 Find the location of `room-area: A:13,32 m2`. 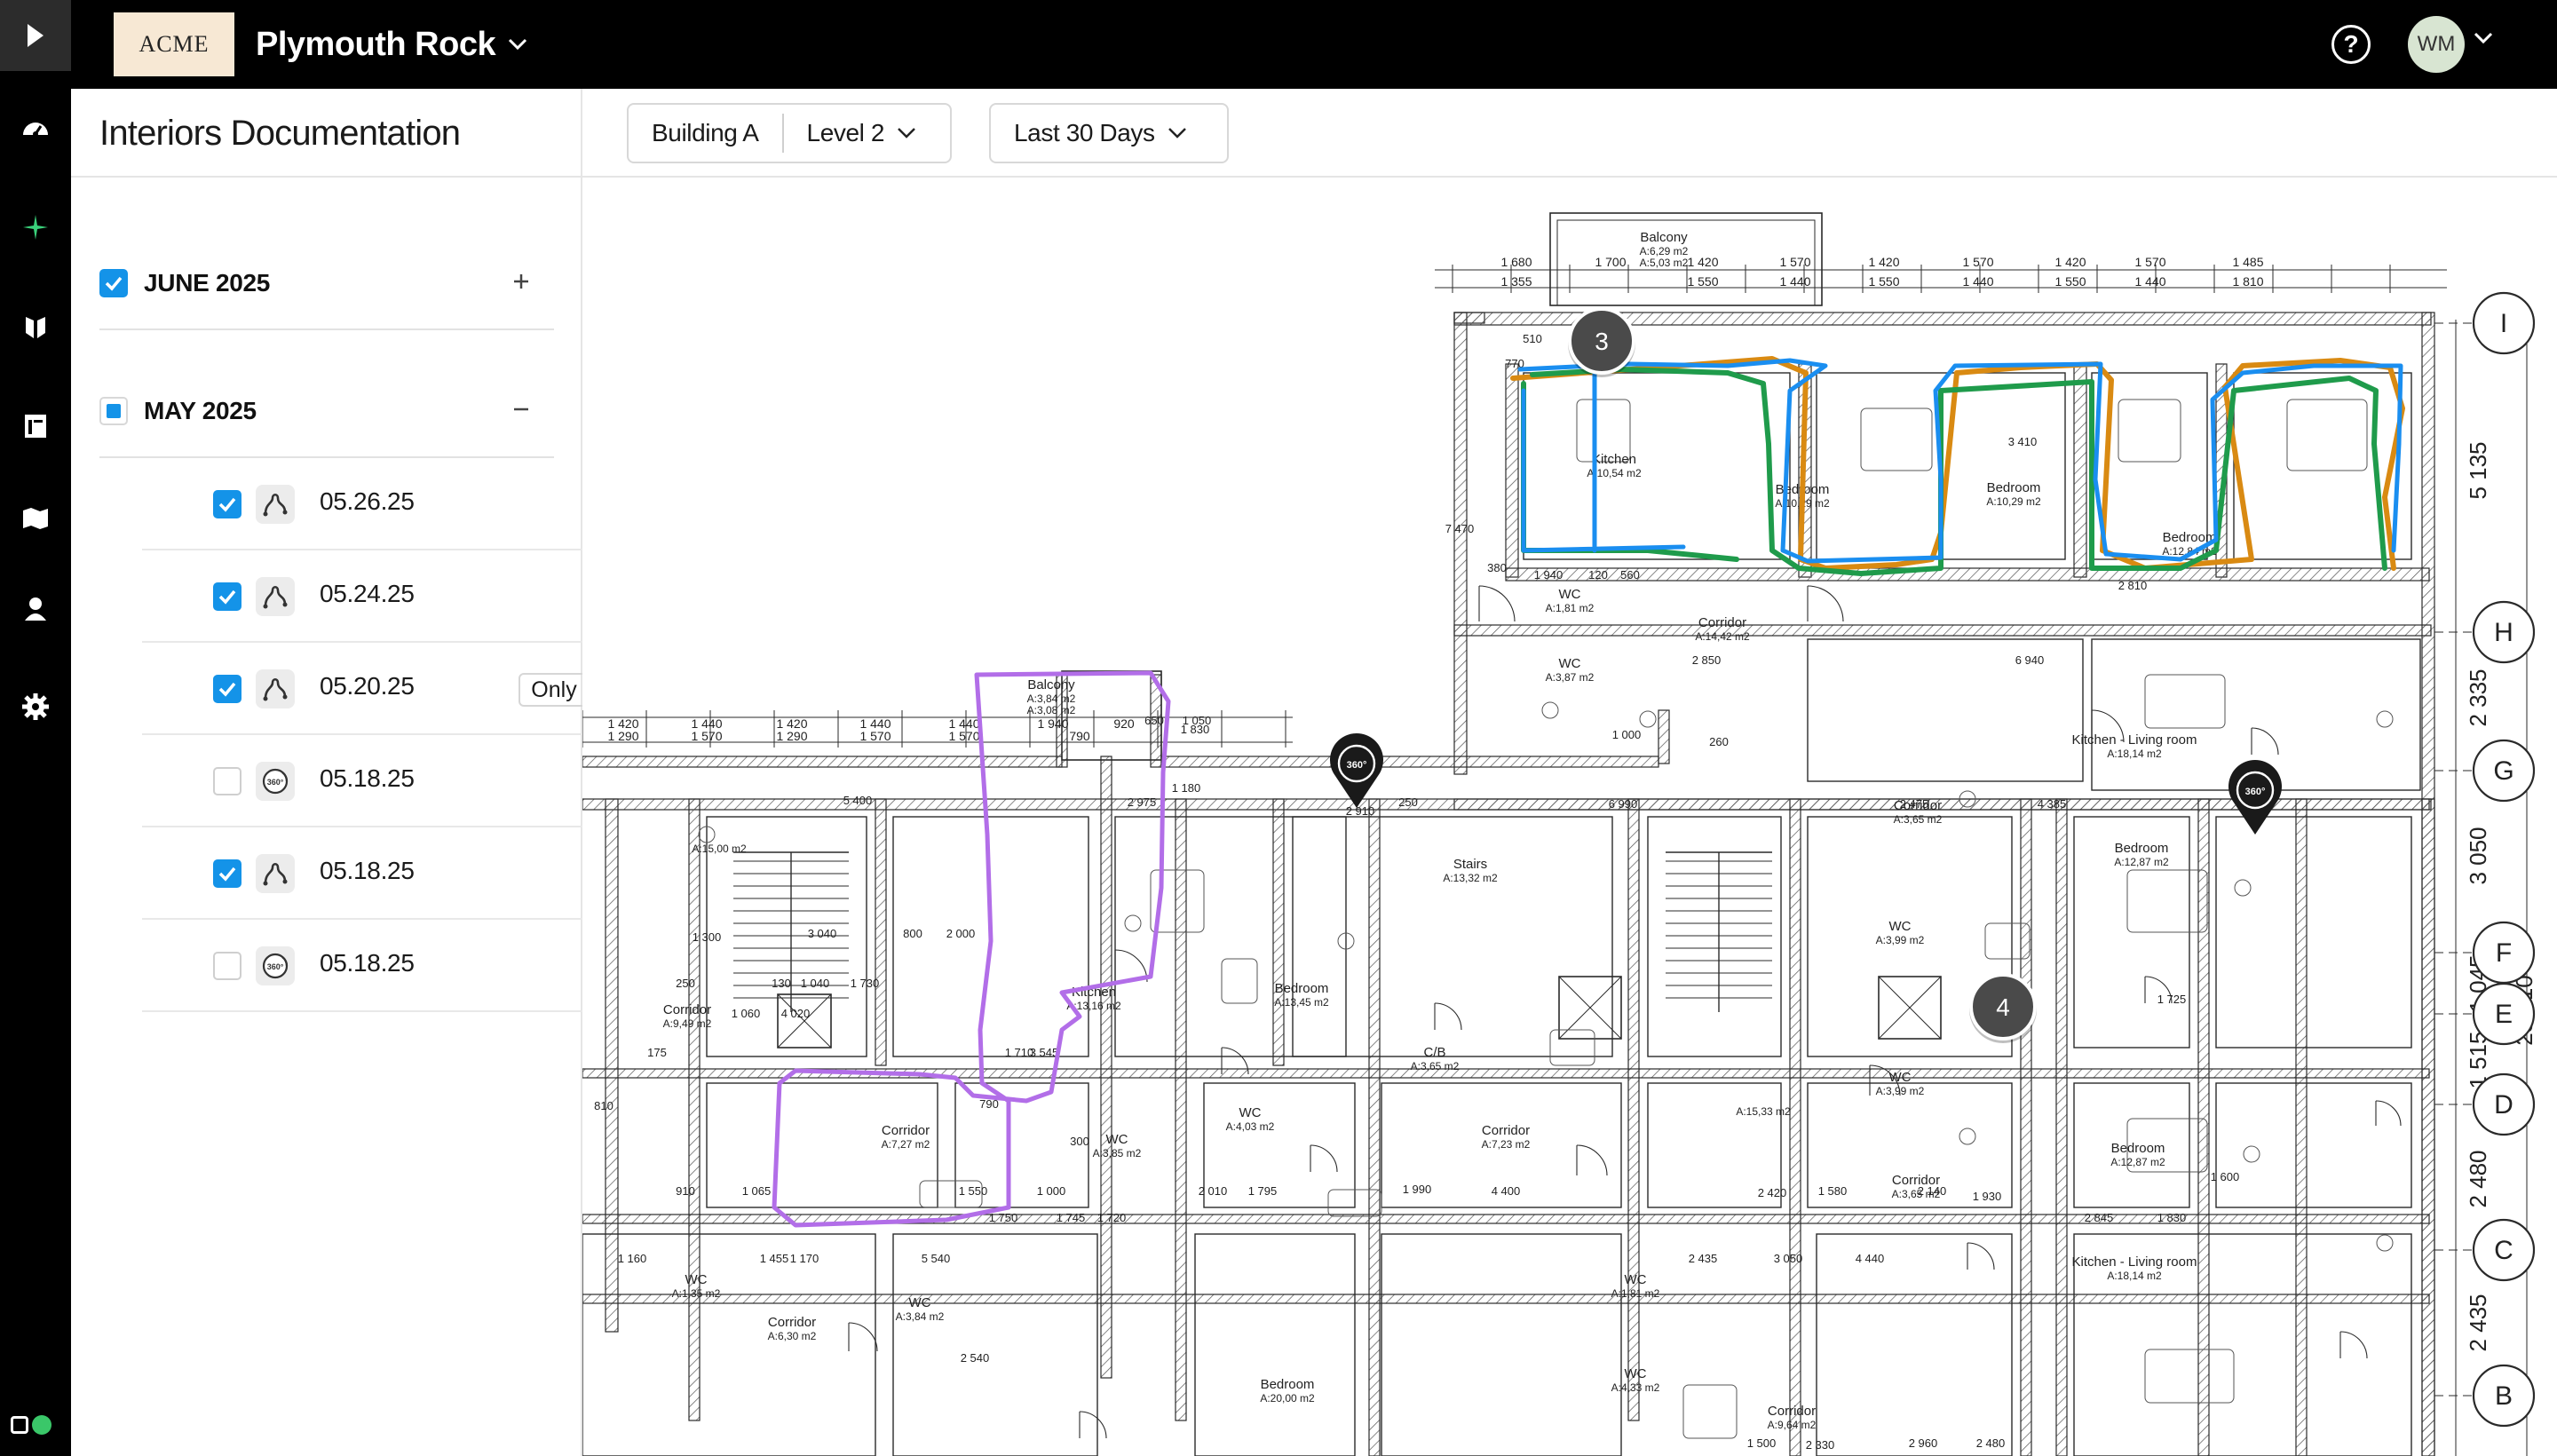

room-area: A:13,32 m2 is located at coordinates (1470, 878).